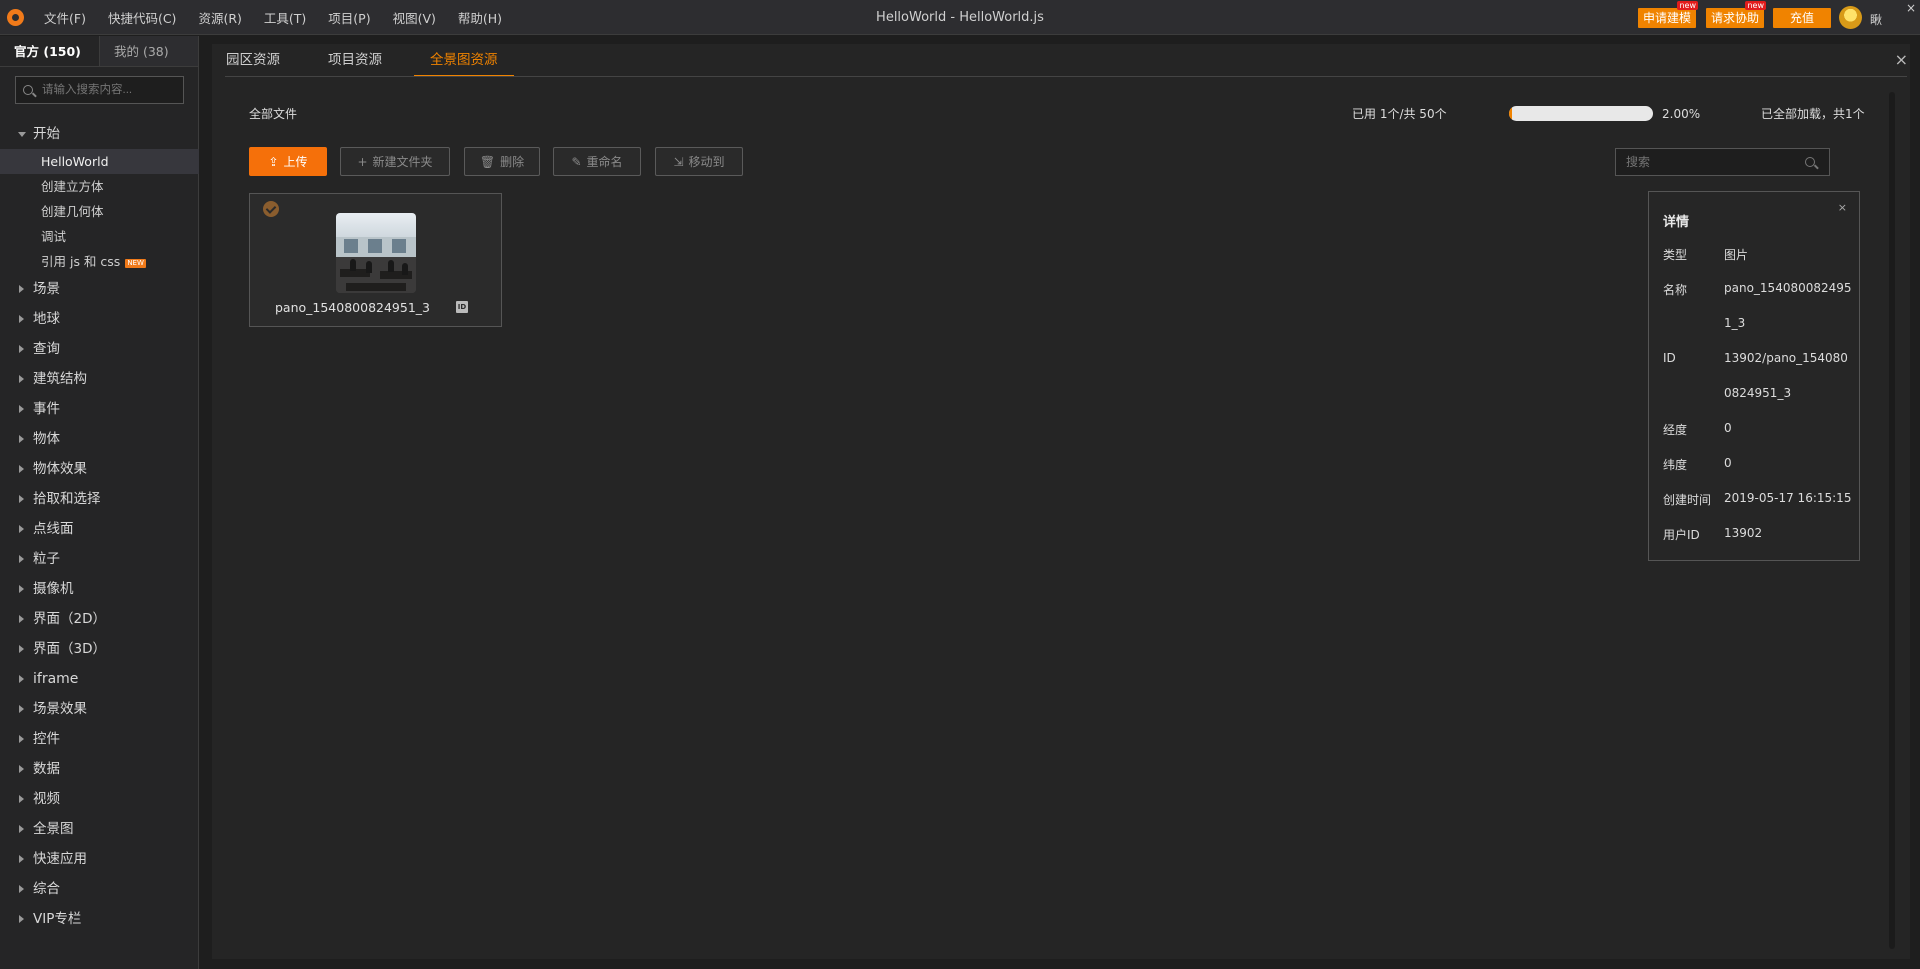 The width and height of the screenshot is (1920, 969). What do you see at coordinates (99, 649) in the screenshot?
I see `tree-group-ui-3d: 界面（3D）` at bounding box center [99, 649].